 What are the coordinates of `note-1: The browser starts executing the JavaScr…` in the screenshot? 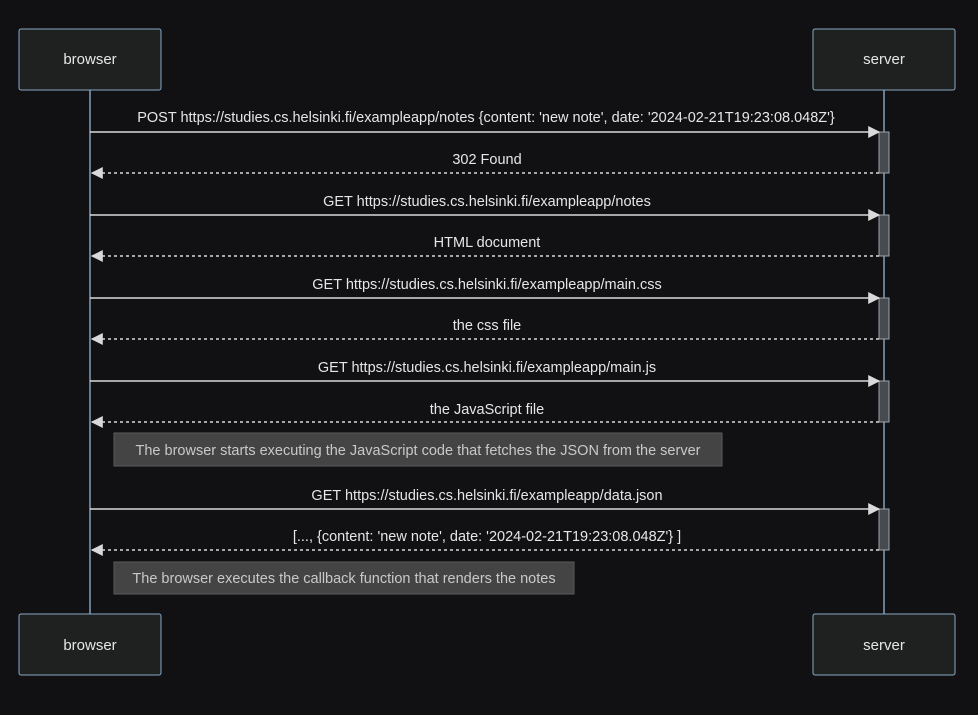 It's located at (418, 449).